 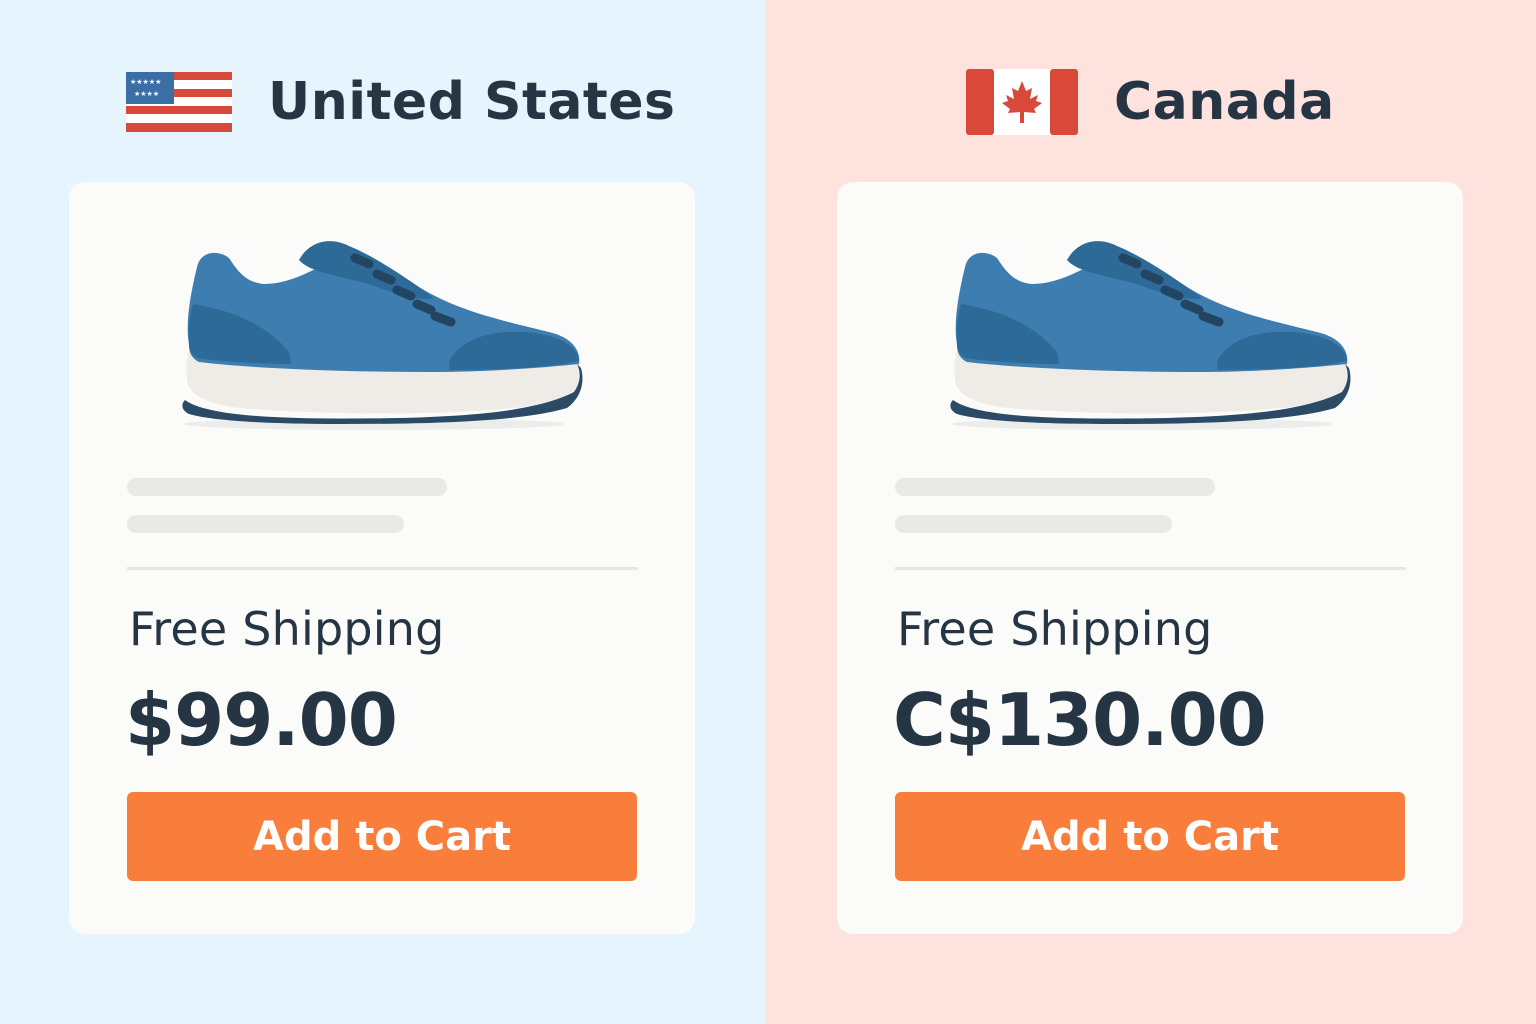 I want to click on us-flag-icon: ★★★★★ ★★★★, so click(x=179, y=102).